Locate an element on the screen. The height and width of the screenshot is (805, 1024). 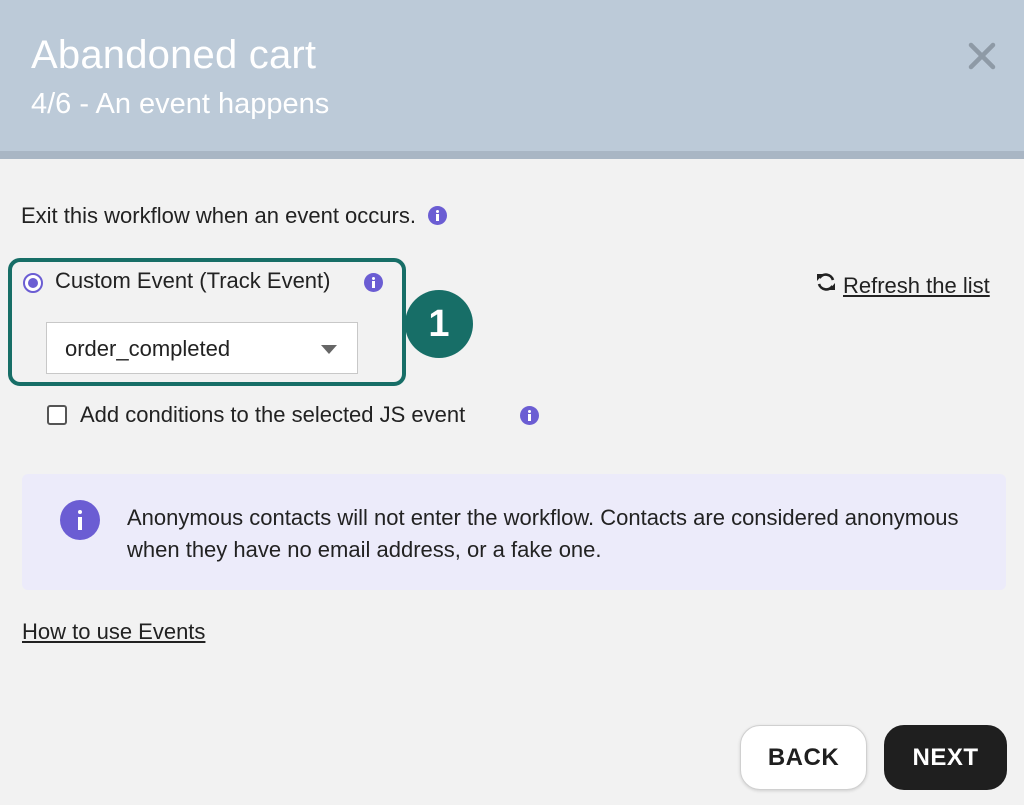
close-icon is located at coordinates (982, 56).